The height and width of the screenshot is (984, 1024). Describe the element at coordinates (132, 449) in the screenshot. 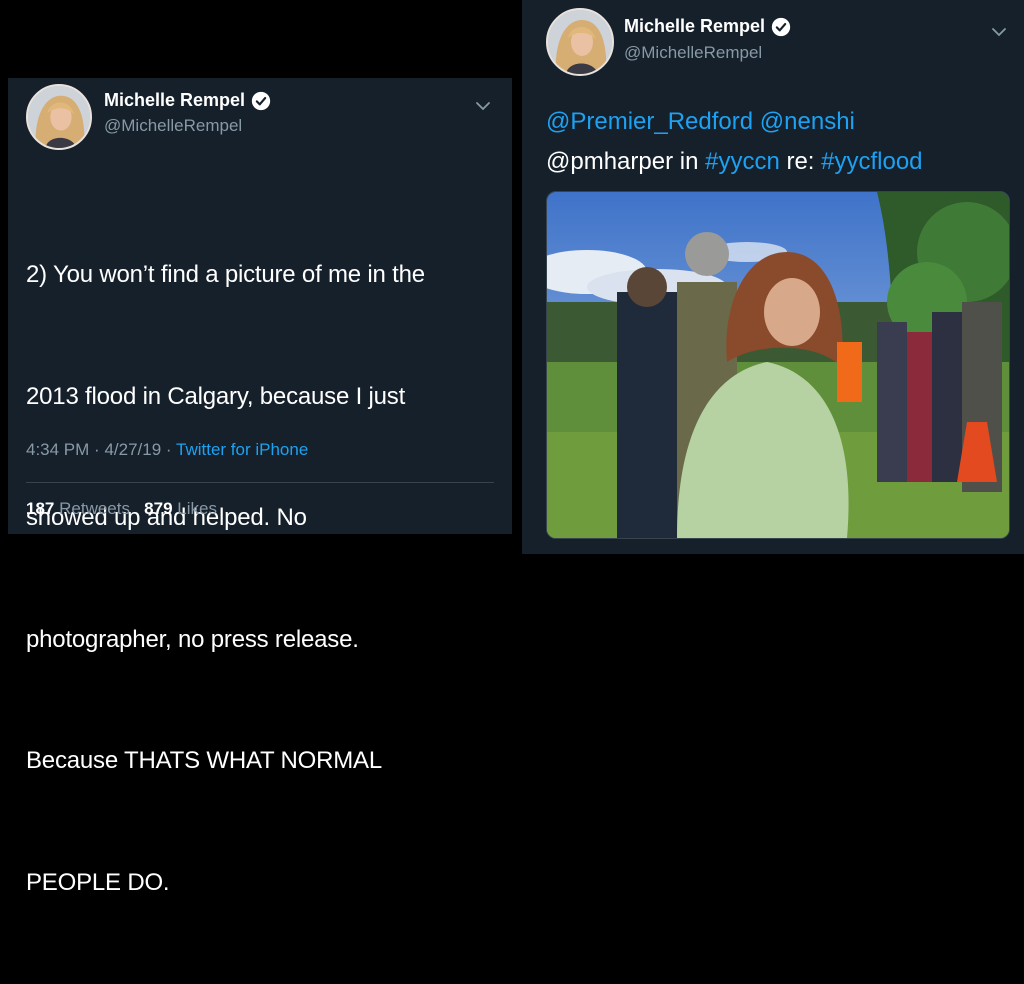

I see `tweet-date: 4/27/19` at that location.